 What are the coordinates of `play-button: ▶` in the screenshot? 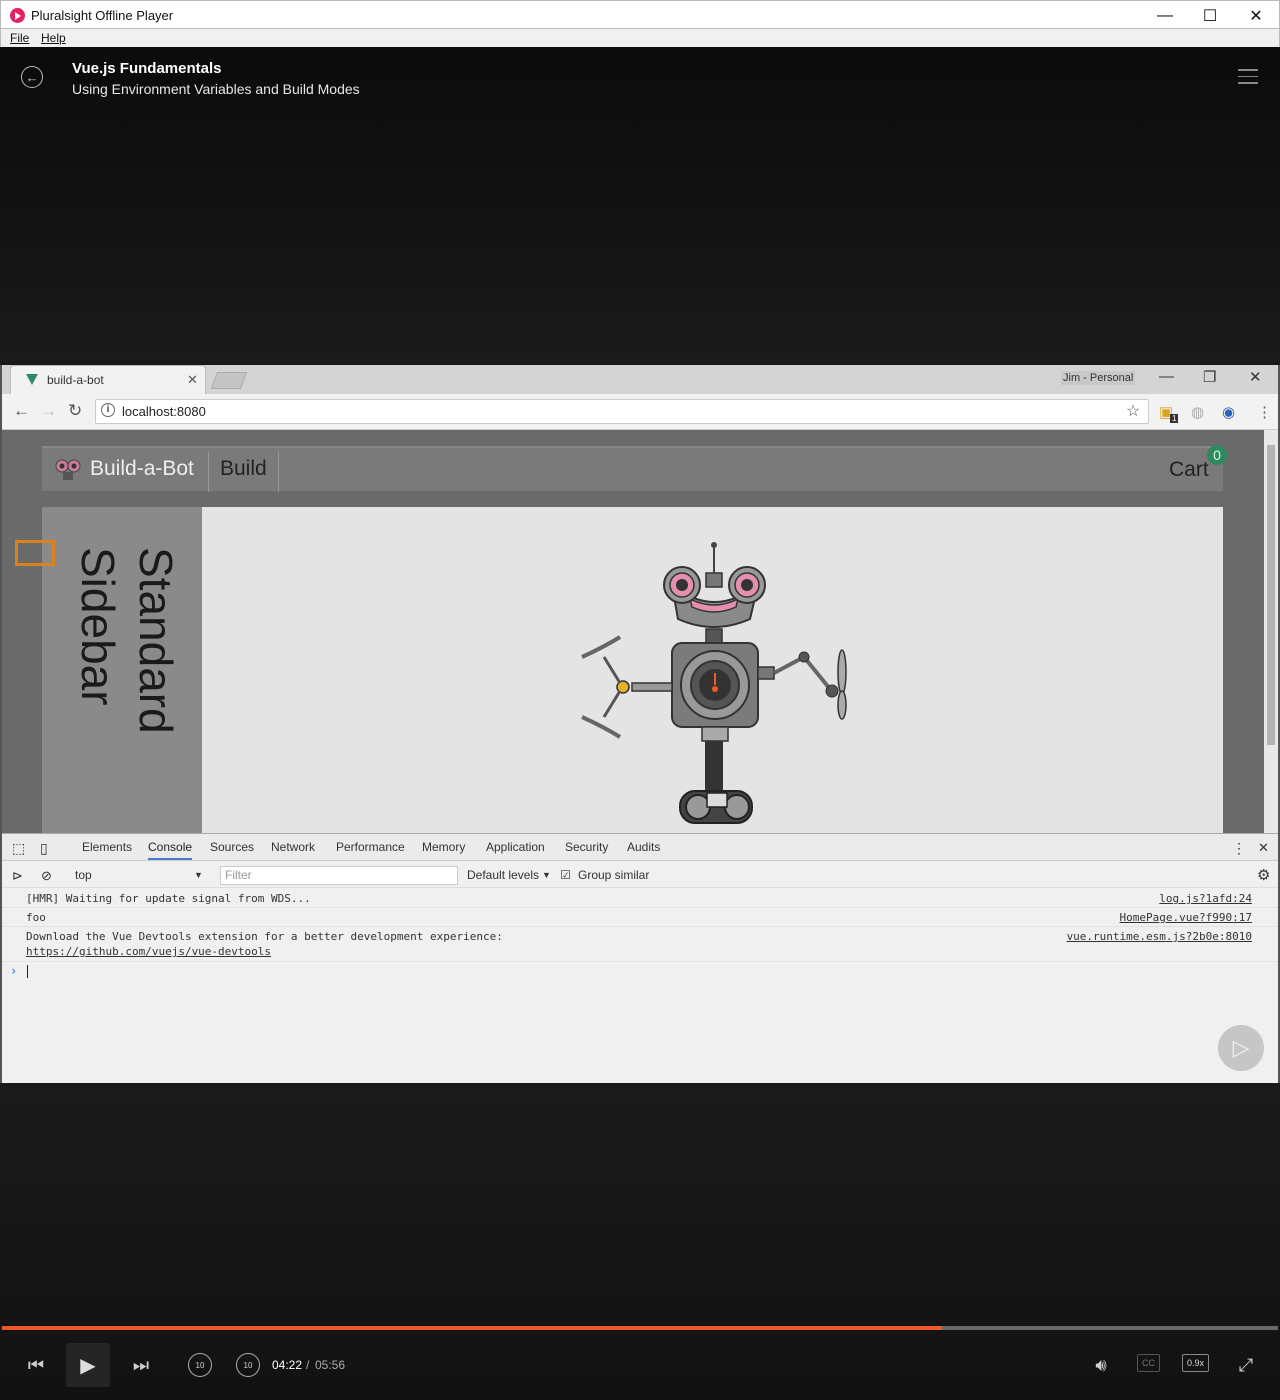 It's located at (88, 1365).